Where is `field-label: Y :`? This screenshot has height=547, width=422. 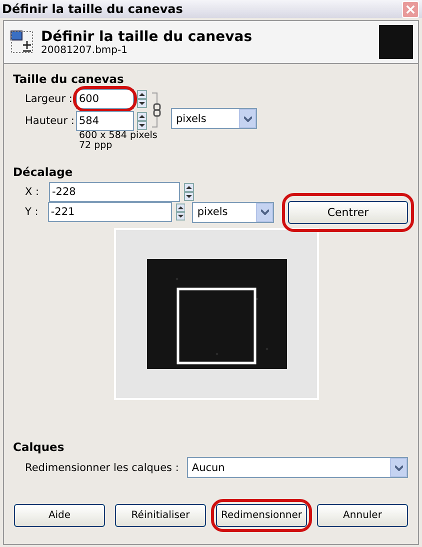 field-label: Y : is located at coordinates (32, 212).